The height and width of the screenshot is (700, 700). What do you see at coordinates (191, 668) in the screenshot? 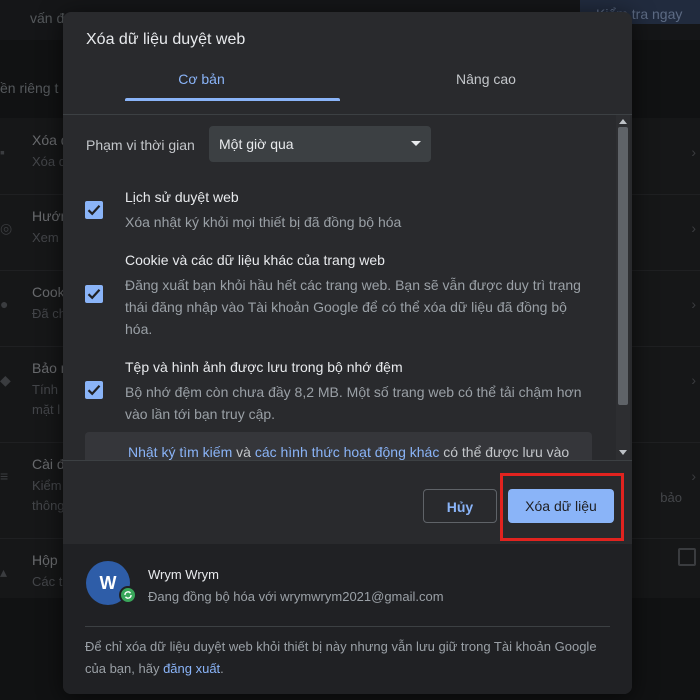
I see `sign-out-link: đăng xuất` at bounding box center [191, 668].